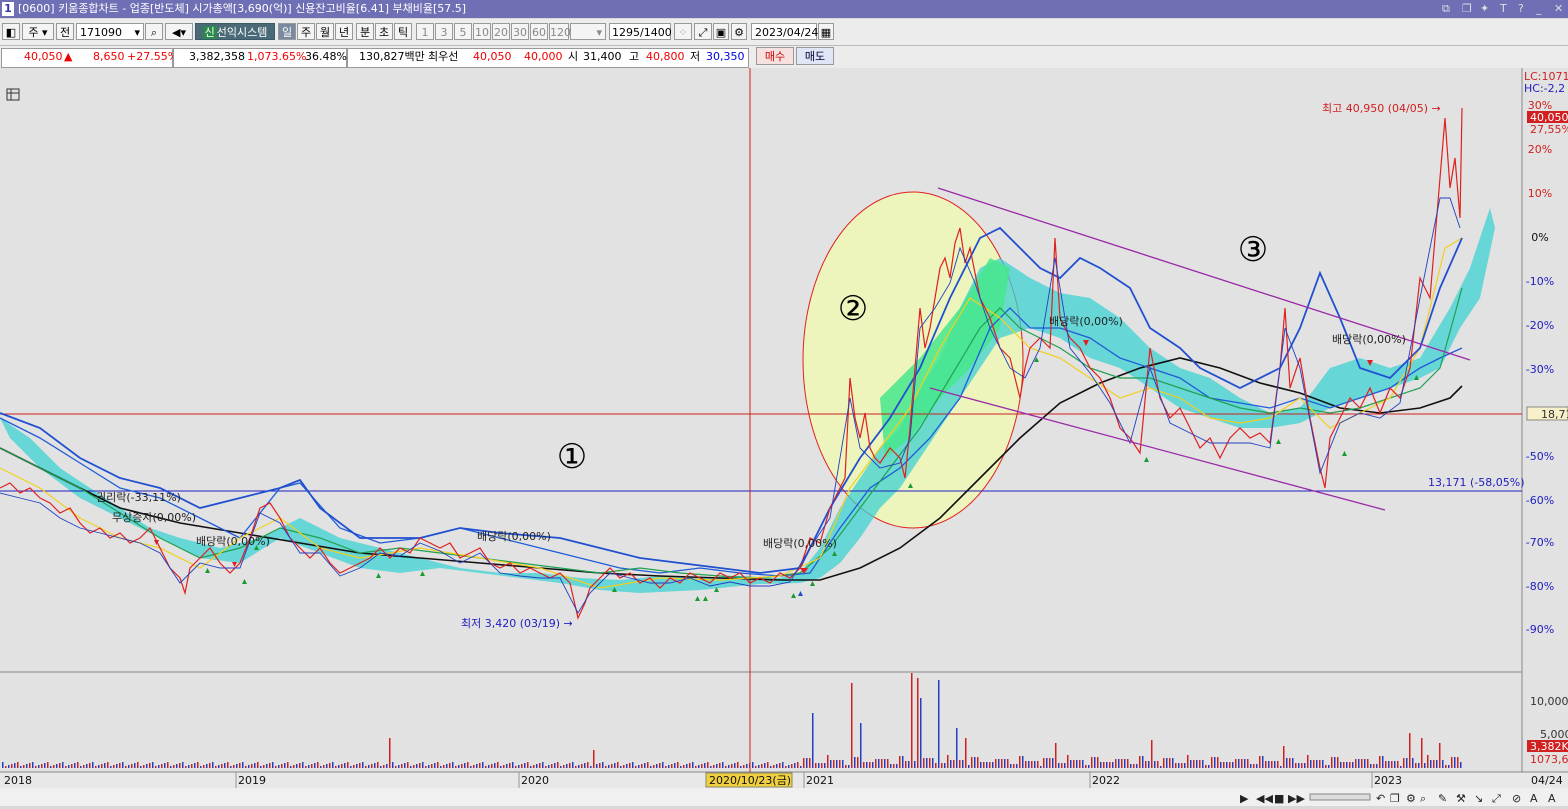 This screenshot has width=1568, height=809. I want to click on brush-icon: ⤢, so click(1496, 798).